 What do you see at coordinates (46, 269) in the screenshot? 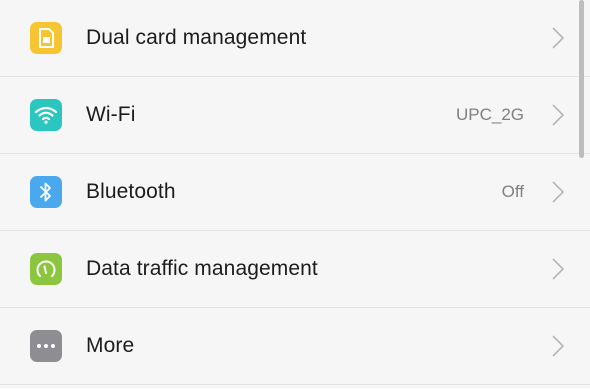
I see `data-gauge-icon` at bounding box center [46, 269].